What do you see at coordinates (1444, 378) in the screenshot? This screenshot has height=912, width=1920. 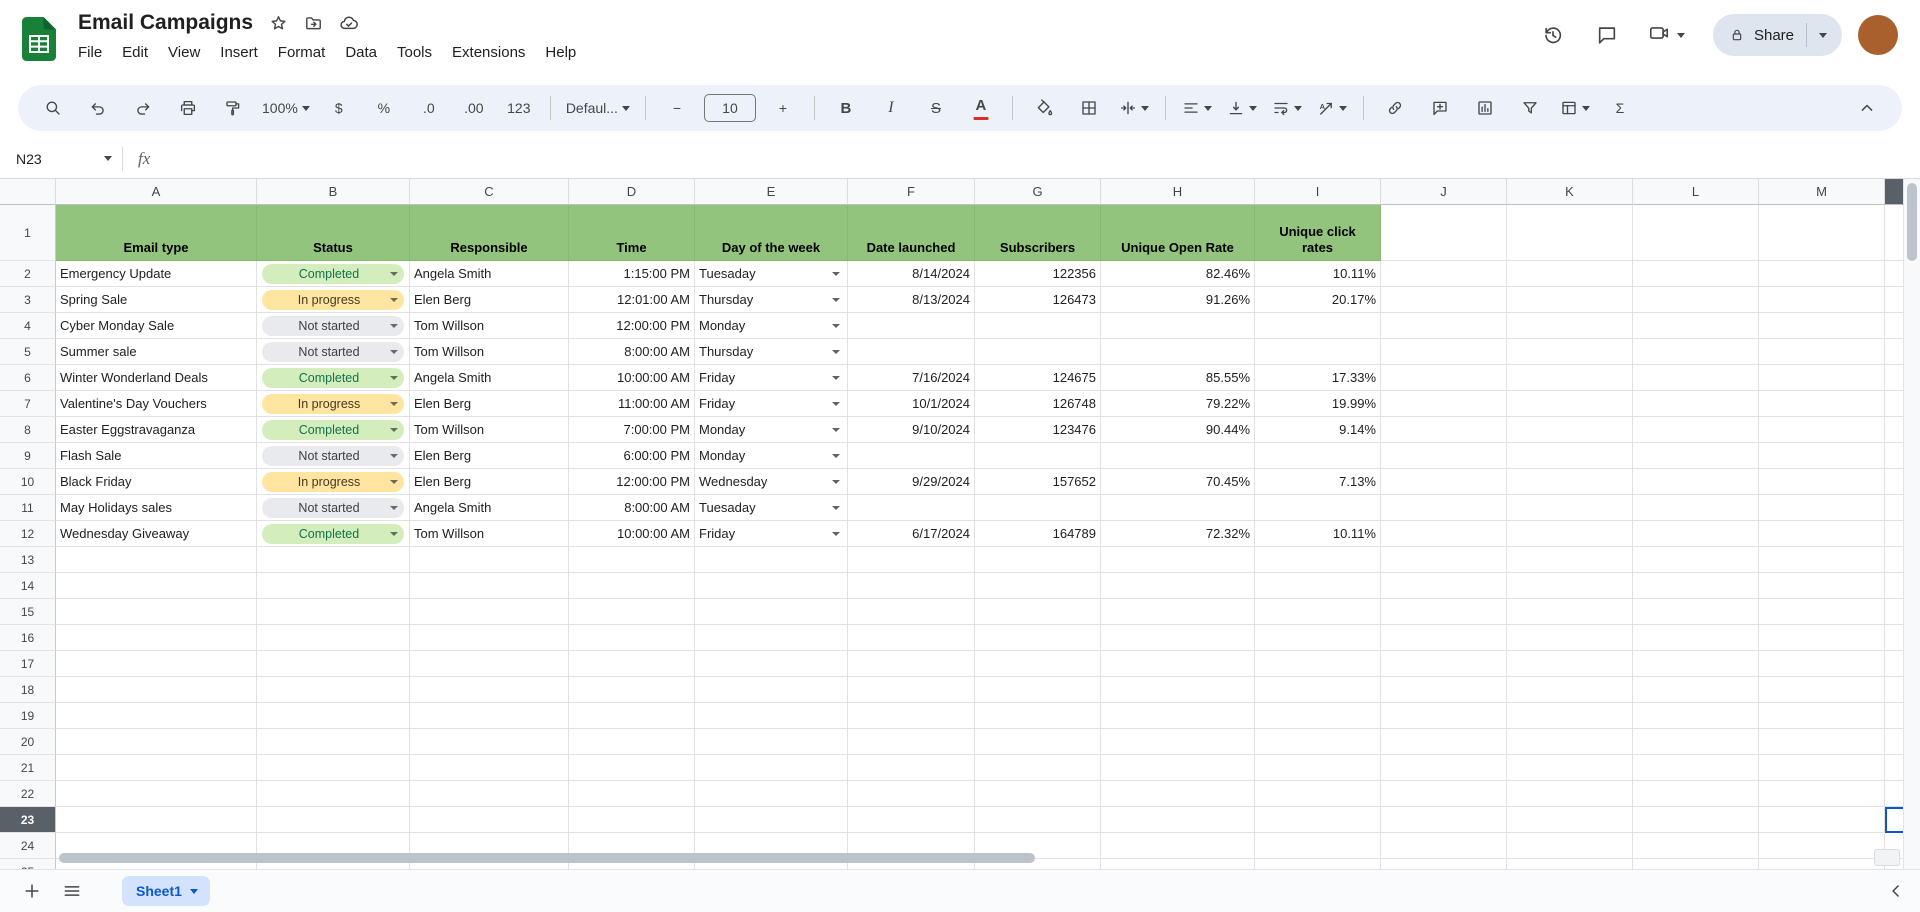 I see `cell-J6` at bounding box center [1444, 378].